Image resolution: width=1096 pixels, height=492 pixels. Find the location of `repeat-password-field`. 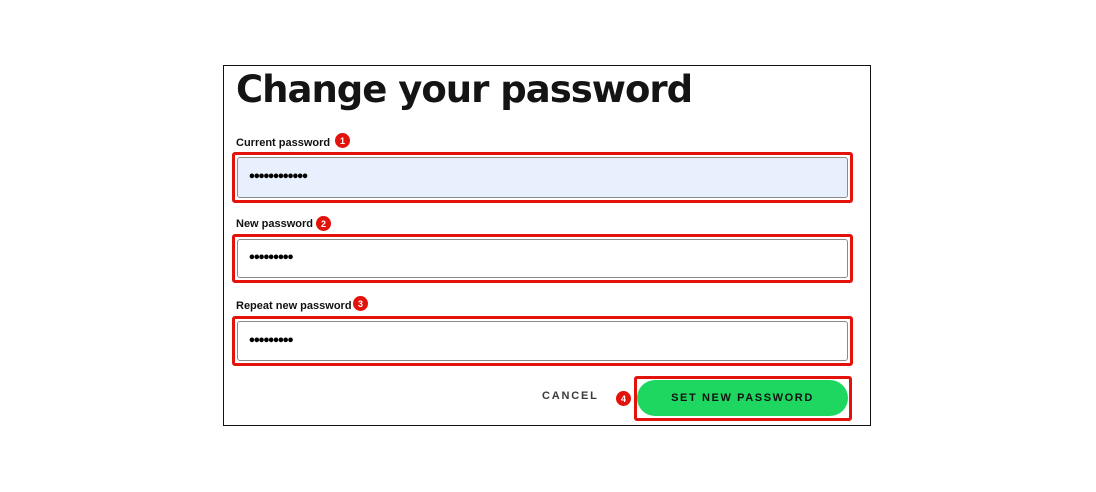

repeat-password-field is located at coordinates (542, 341).